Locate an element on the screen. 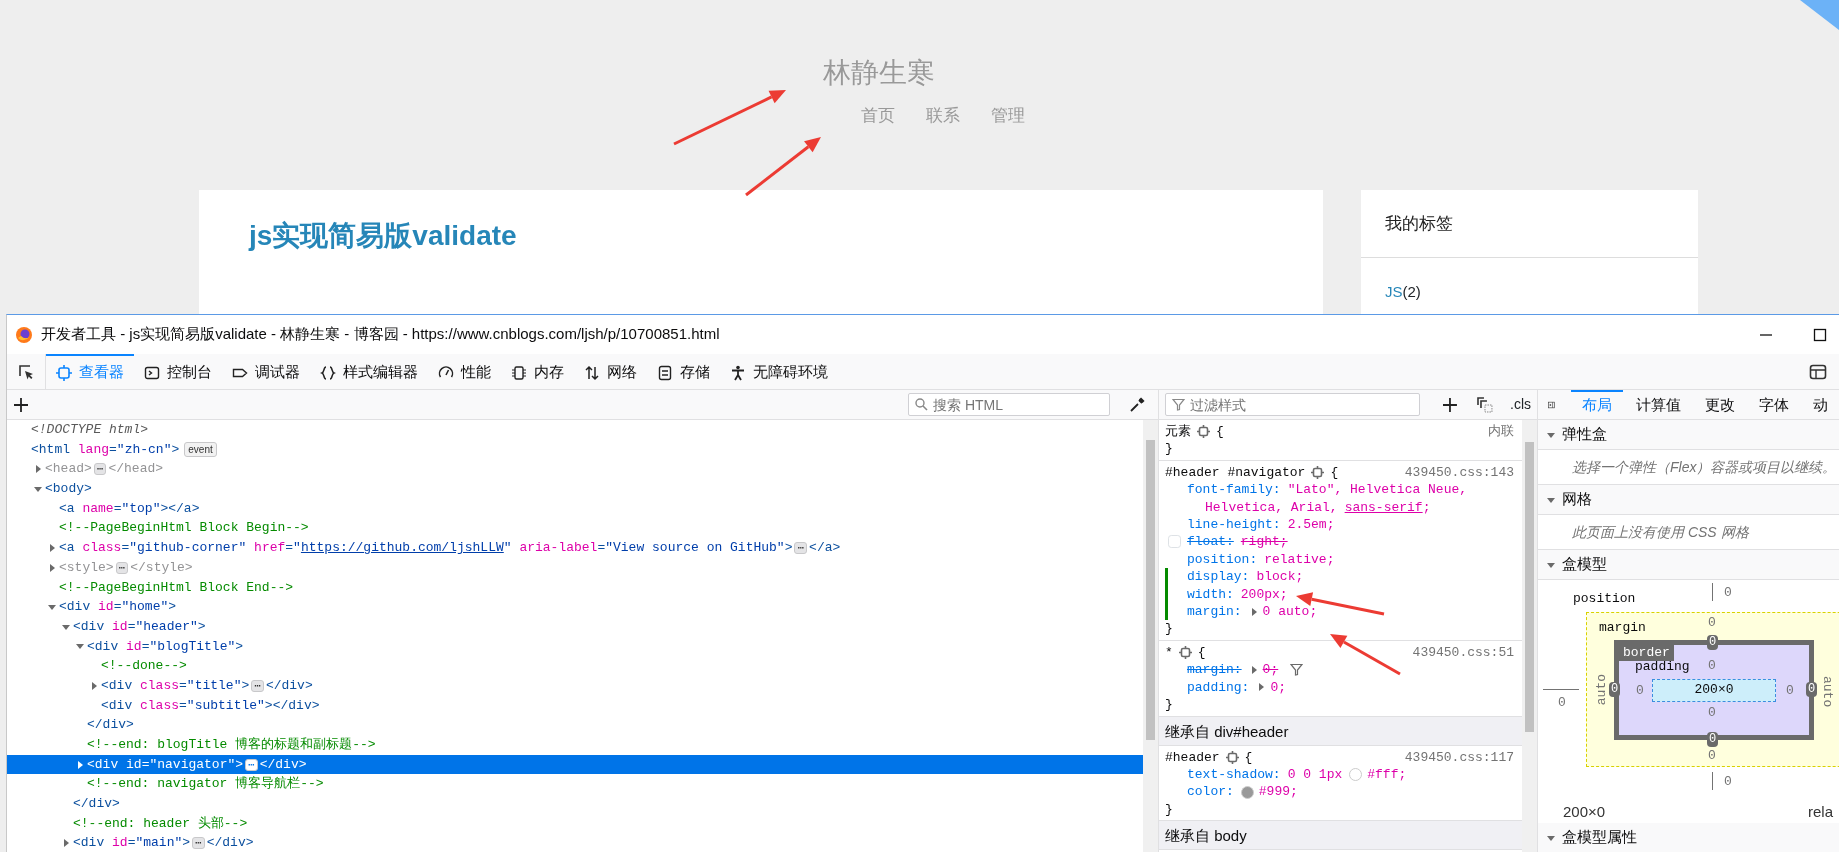  rule-source-link: 内联 is located at coordinates (1501, 432).